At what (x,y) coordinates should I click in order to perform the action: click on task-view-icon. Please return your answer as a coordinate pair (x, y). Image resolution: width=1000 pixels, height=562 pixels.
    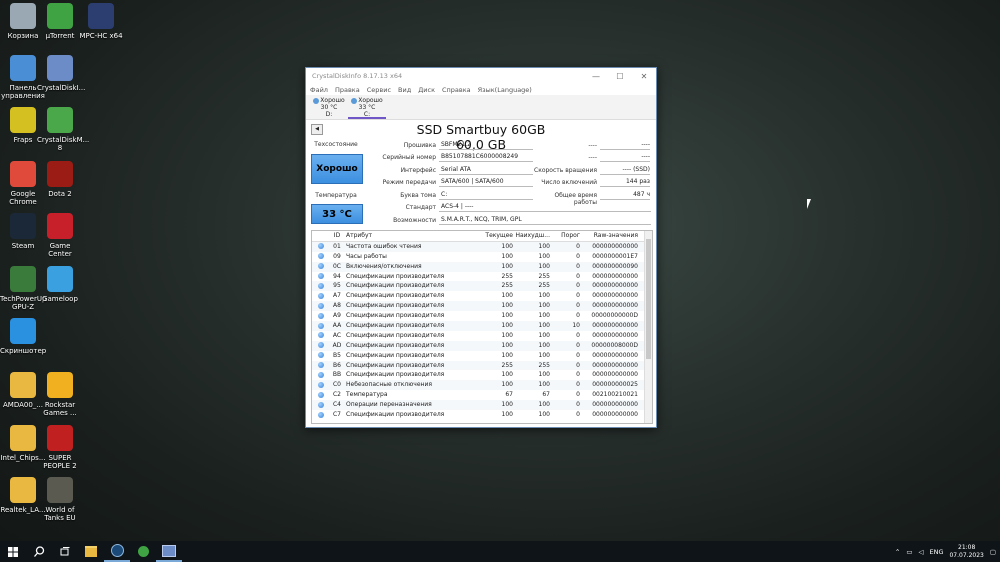
    Looking at the image, I should click on (65, 550).